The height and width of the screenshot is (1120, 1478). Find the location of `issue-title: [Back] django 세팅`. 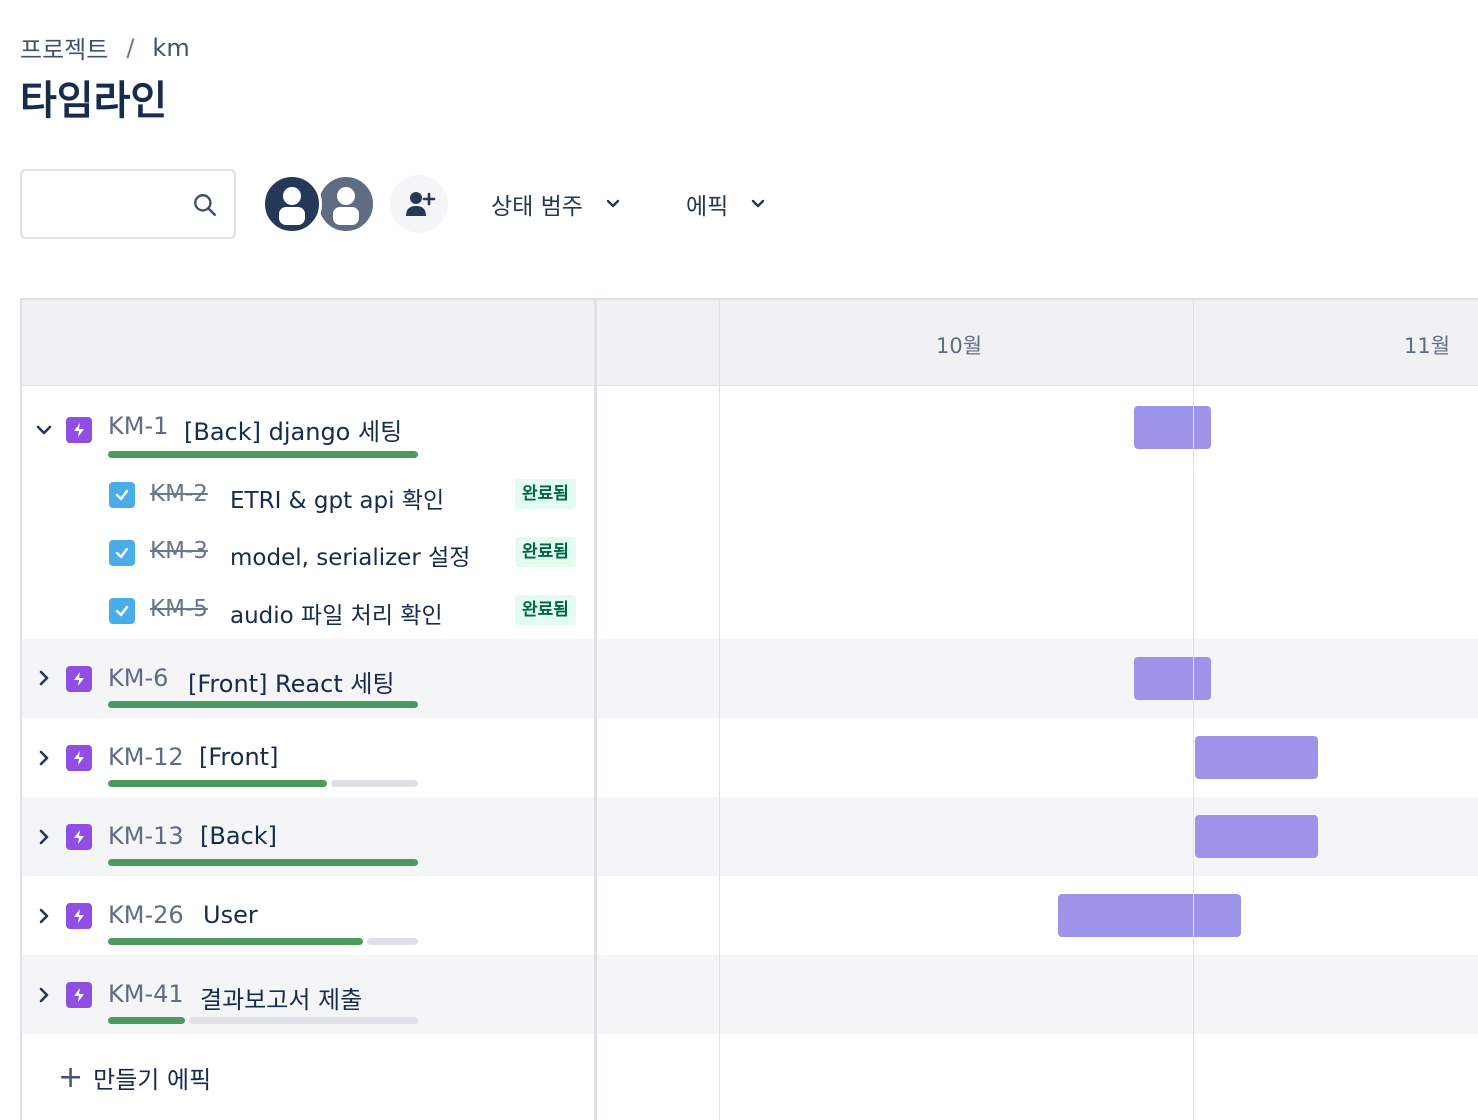

issue-title: [Back] django 세팅 is located at coordinates (293, 429).